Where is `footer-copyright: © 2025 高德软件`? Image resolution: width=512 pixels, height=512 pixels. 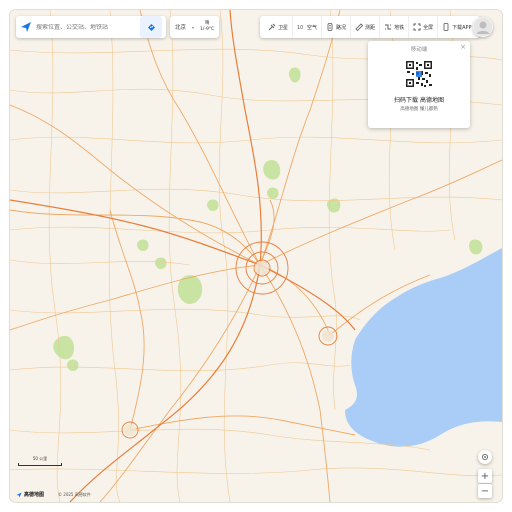
footer-copyright: © 2025 高德软件 is located at coordinates (74, 494).